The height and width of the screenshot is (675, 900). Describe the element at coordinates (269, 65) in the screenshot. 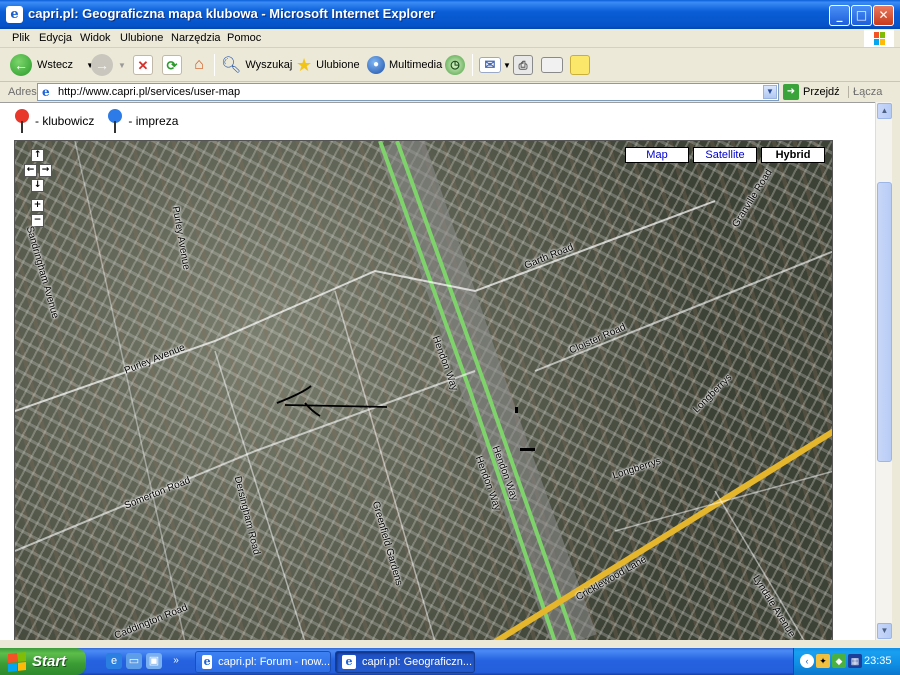

I see `search-label: Wyszukaj` at that location.